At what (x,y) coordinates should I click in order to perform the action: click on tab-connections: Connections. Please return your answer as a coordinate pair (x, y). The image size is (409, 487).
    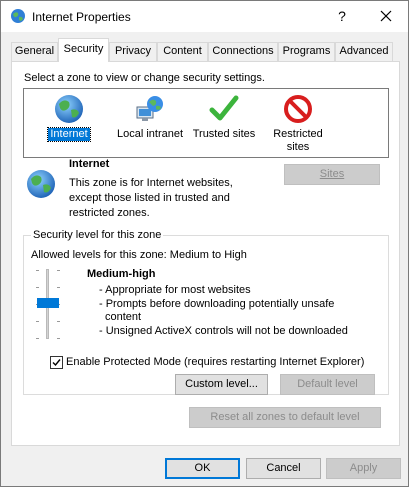
    Looking at the image, I should click on (243, 51).